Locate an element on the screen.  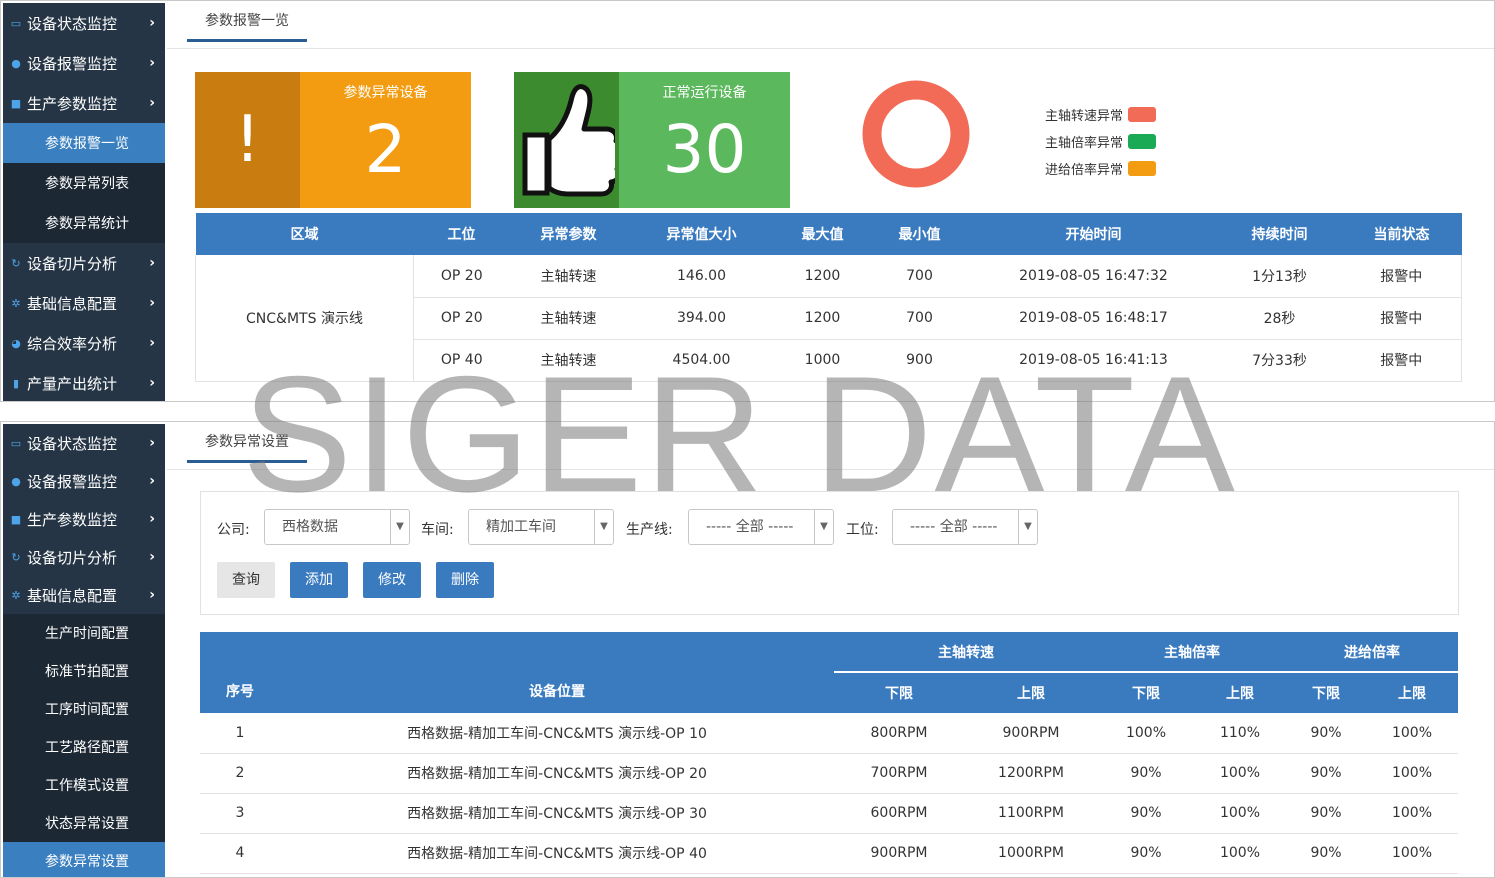
sidebar-sub-param-abnormal: 参数异常设置 is located at coordinates (84, 859).